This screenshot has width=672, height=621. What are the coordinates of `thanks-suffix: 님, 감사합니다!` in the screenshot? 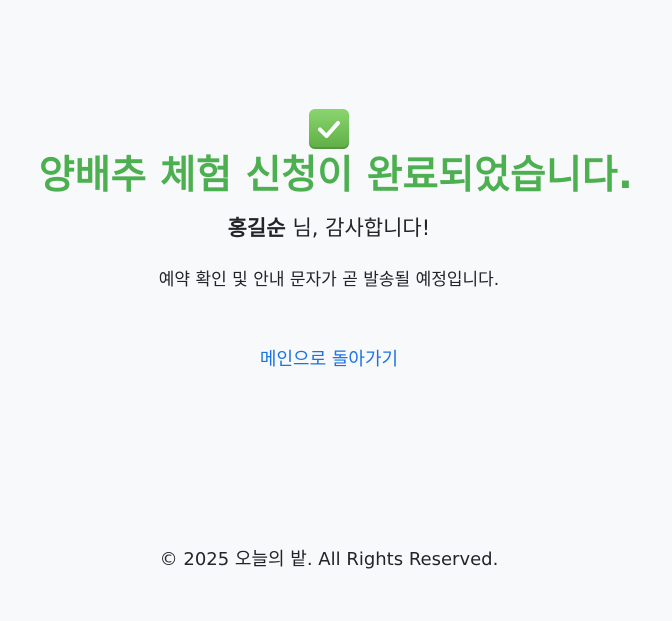 It's located at (358, 228).